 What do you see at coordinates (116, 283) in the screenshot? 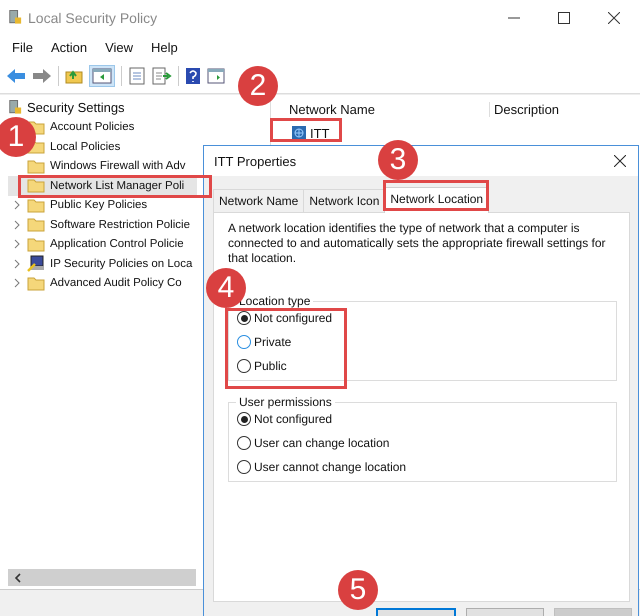
I see `tree-item: Advanced Audit Policy Co` at bounding box center [116, 283].